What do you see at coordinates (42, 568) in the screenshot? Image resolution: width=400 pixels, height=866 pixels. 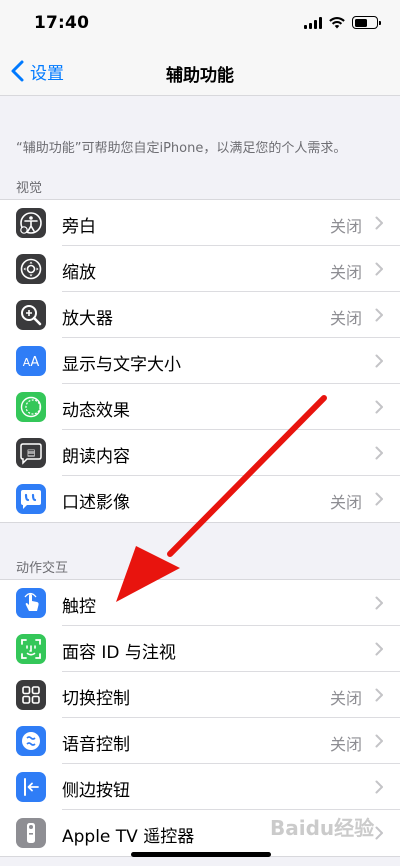 I see `section-header-interaction: 动作交互` at bounding box center [42, 568].